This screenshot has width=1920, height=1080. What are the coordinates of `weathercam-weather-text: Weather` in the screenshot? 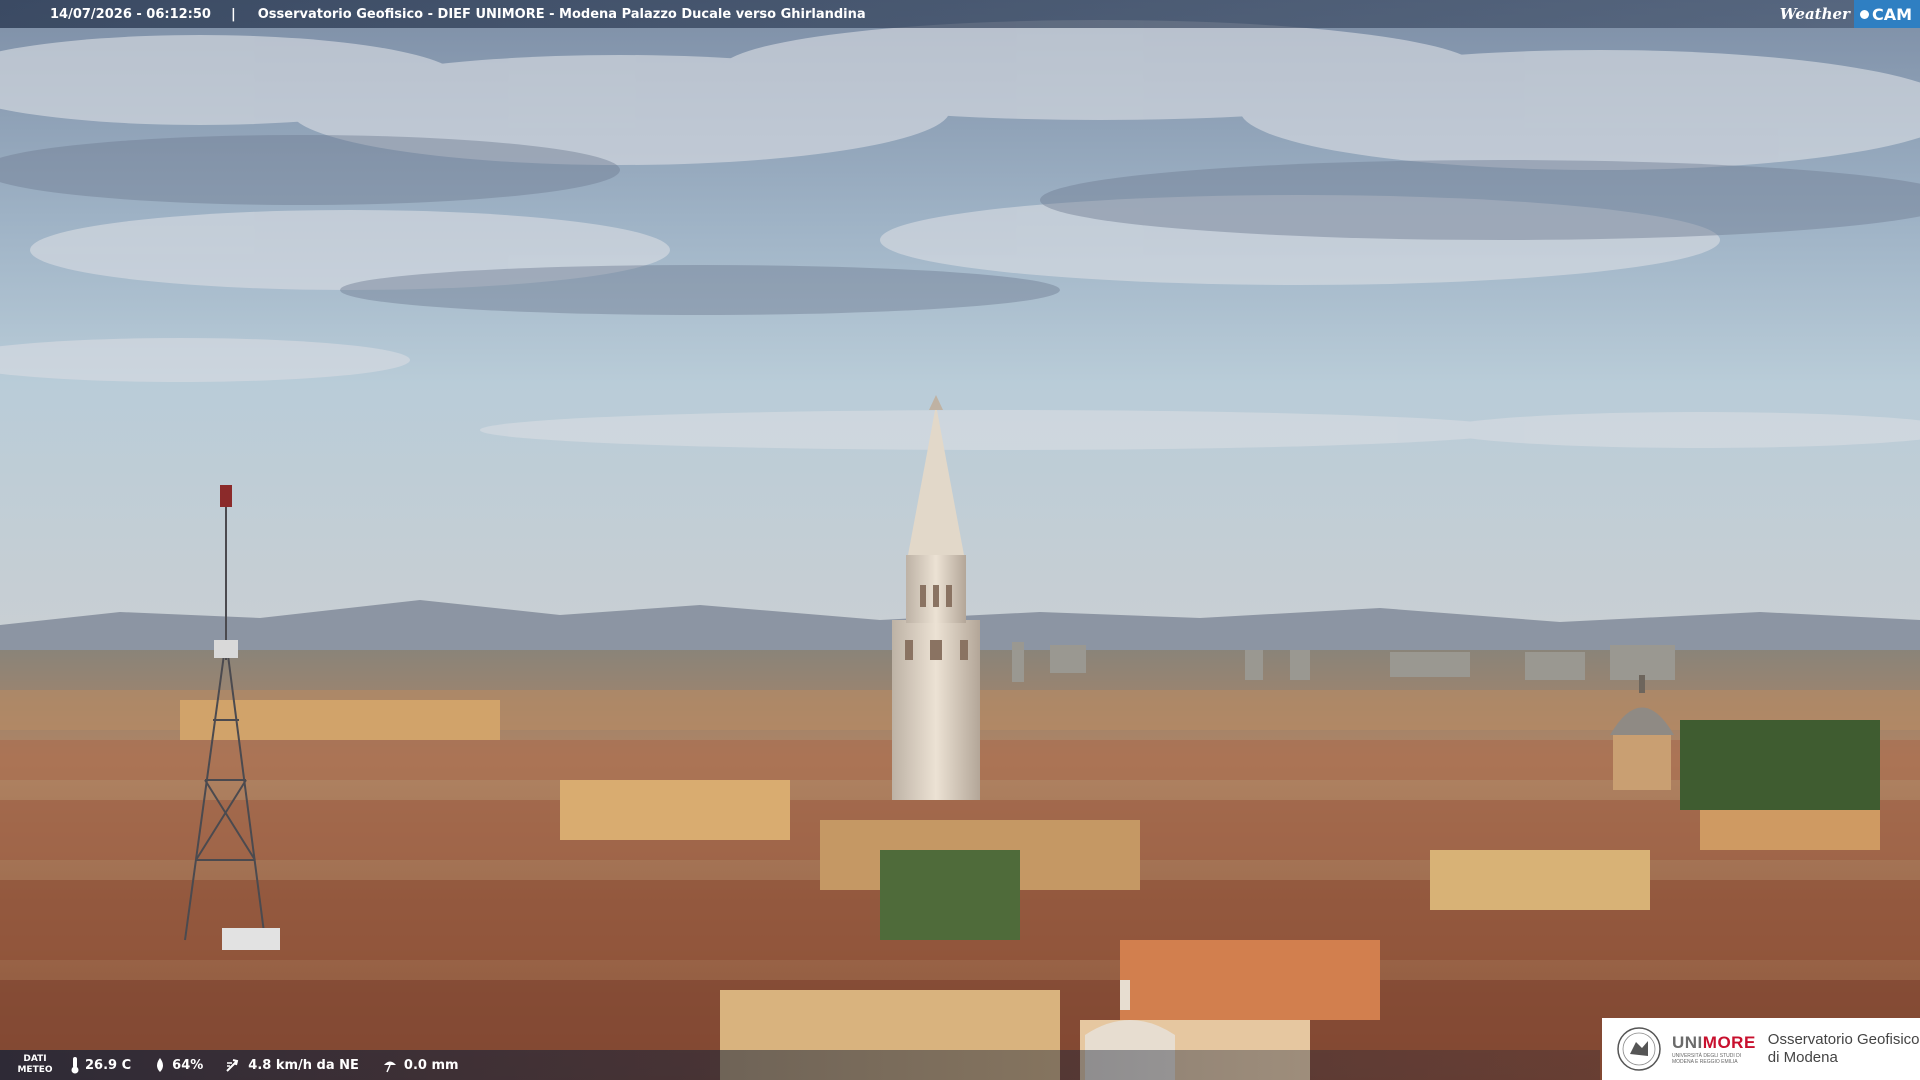 It's located at (1814, 14).